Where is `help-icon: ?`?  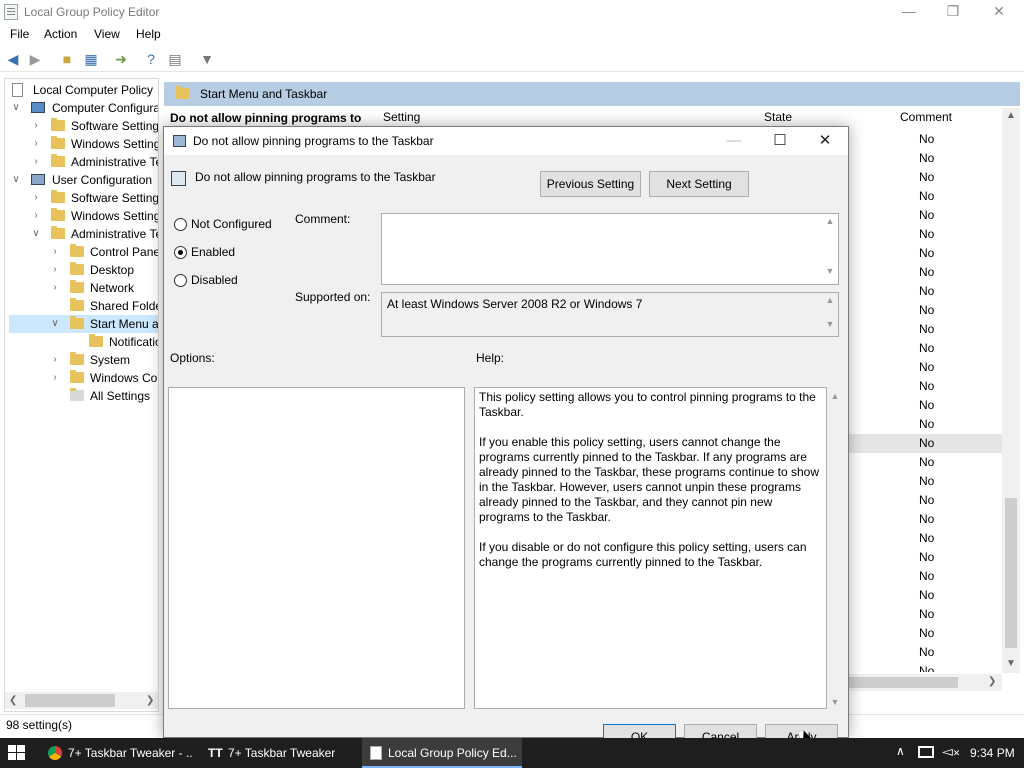 help-icon: ? is located at coordinates (151, 59).